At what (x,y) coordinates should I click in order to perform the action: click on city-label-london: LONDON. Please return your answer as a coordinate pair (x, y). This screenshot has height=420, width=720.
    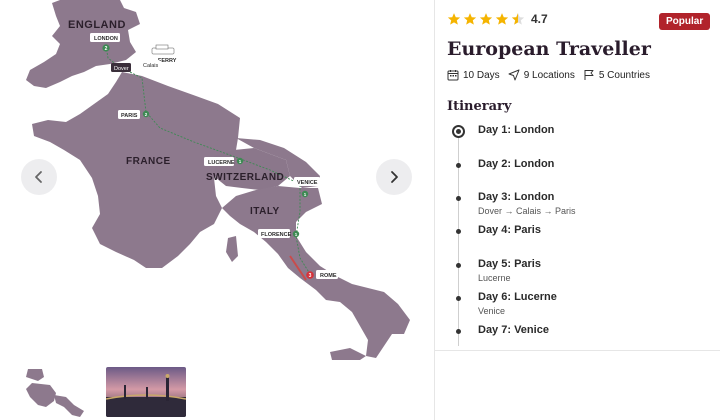
    Looking at the image, I should click on (106, 39).